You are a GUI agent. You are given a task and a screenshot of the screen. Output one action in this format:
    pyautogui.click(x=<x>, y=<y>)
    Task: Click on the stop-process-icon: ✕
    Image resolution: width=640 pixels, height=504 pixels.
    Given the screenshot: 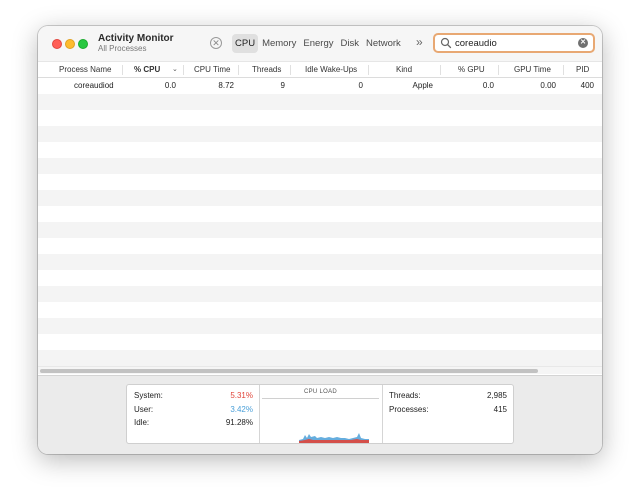 What is the action you would take?
    pyautogui.click(x=216, y=43)
    